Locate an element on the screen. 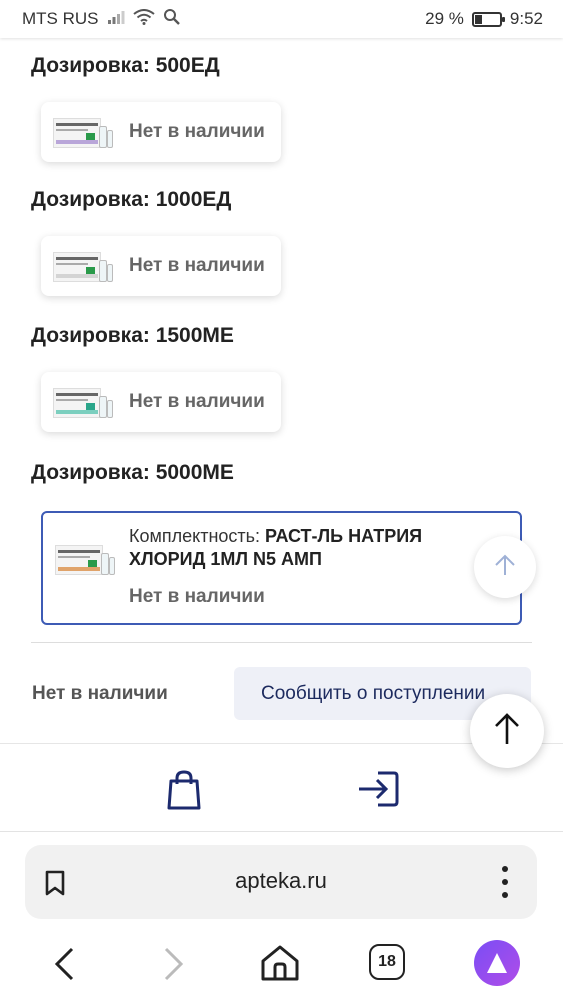 The image size is (563, 1000). variant-card-1500: Нет в наличии is located at coordinates (161, 402).